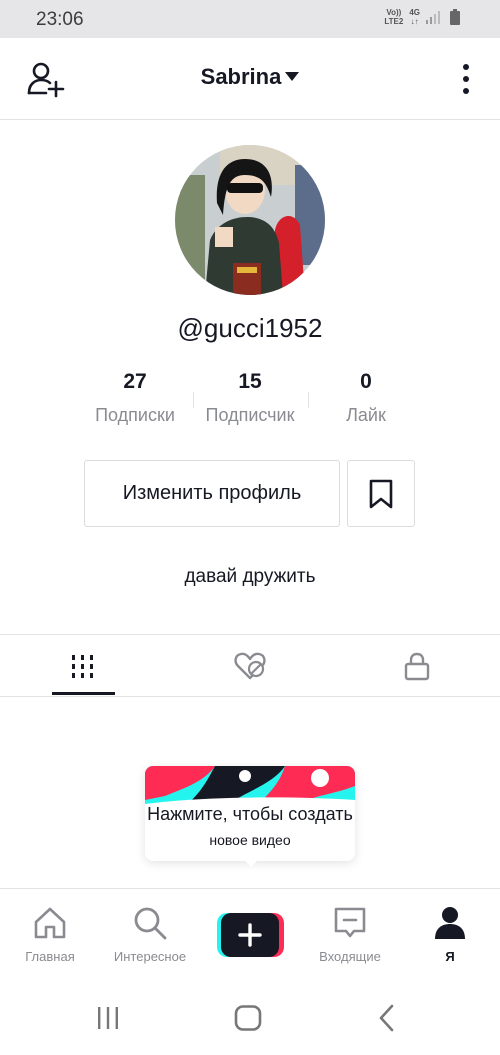 Image resolution: width=500 pixels, height=1055 pixels. What do you see at coordinates (414, 12) in the screenshot?
I see `network-type-label: 4G` at bounding box center [414, 12].